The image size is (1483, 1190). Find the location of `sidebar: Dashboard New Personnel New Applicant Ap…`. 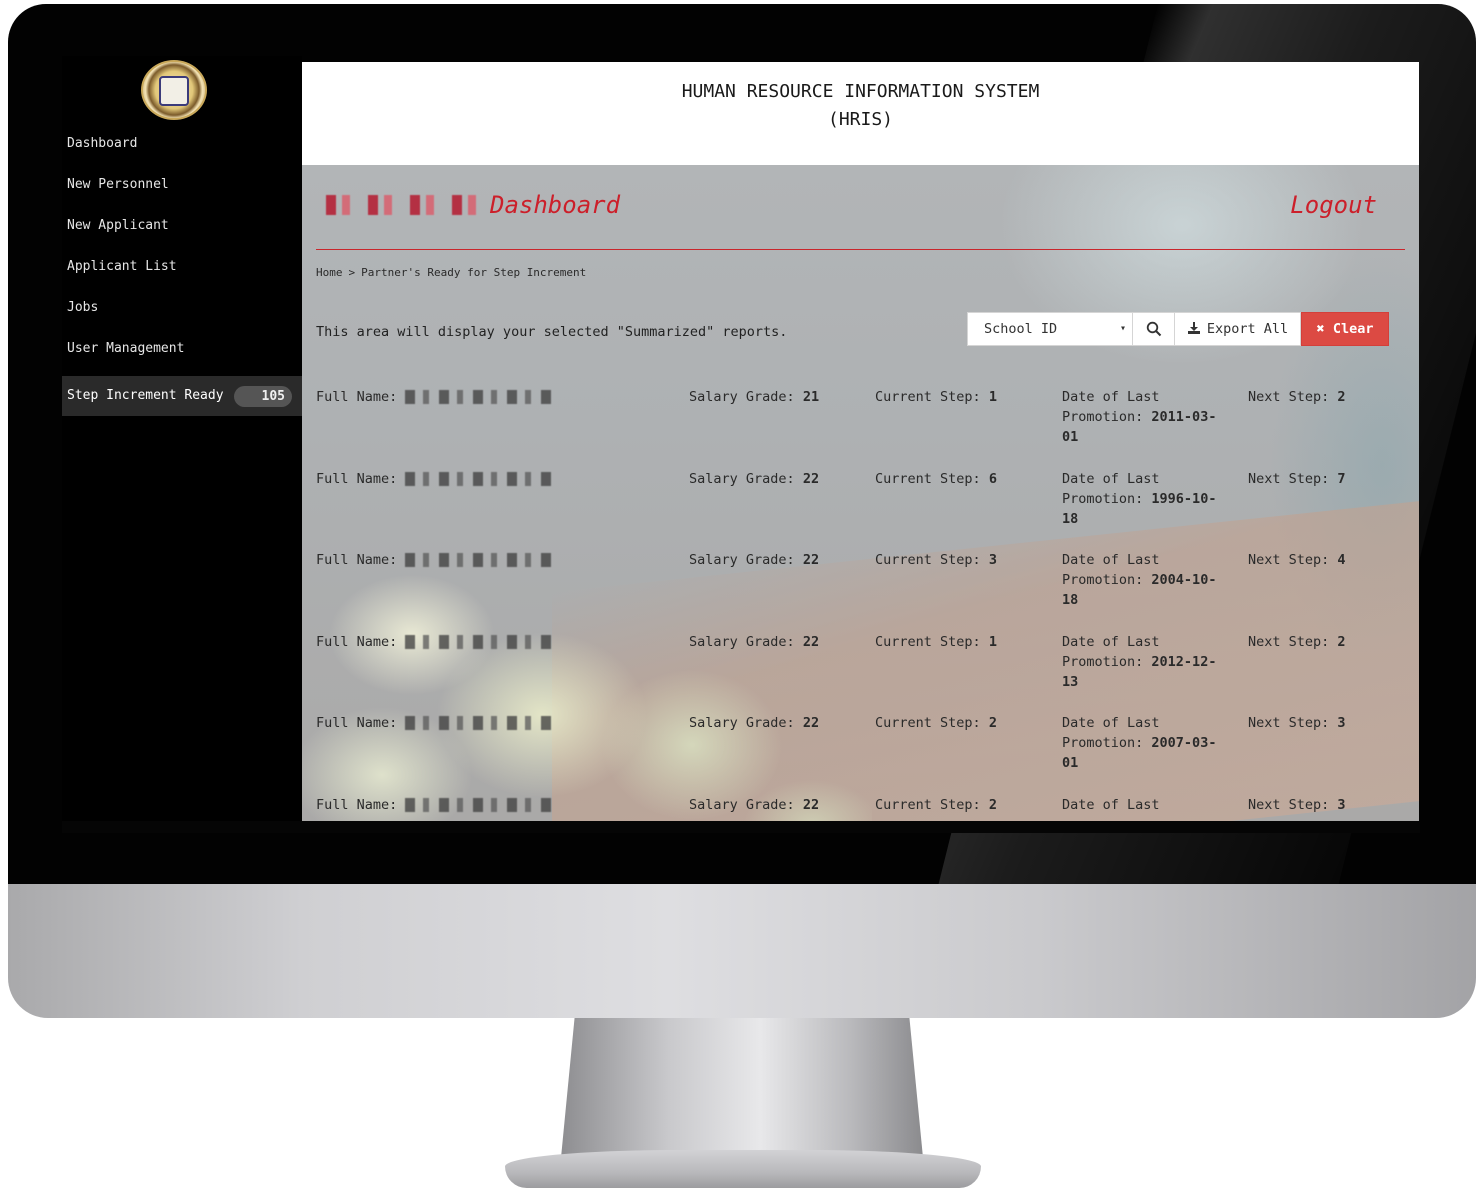

sidebar: Dashboard New Personnel New Applicant Ap… is located at coordinates (182, 441).